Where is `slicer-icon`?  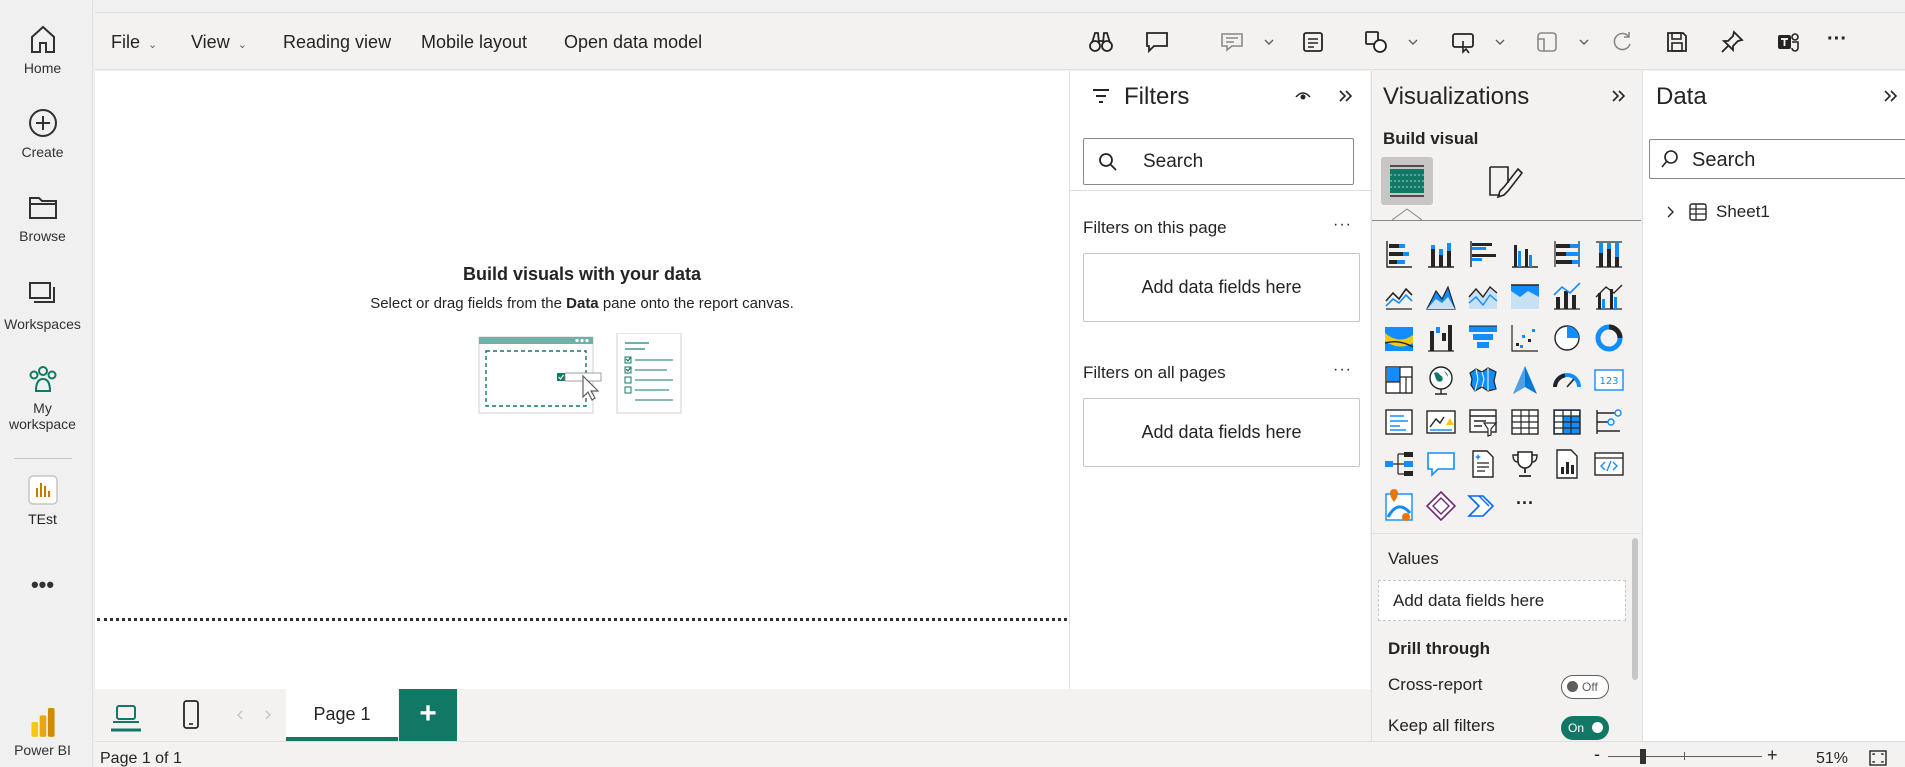 slicer-icon is located at coordinates (1483, 422).